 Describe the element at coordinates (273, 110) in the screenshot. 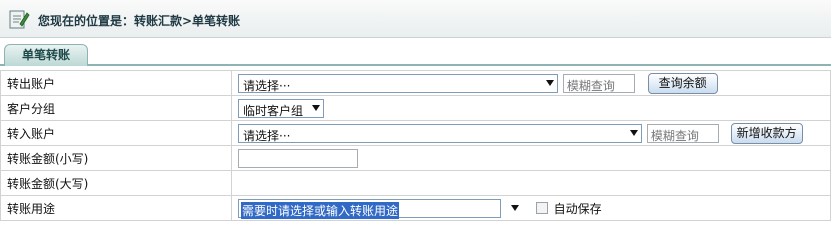

I see `customer-group-select-value: 临时客户组` at that location.